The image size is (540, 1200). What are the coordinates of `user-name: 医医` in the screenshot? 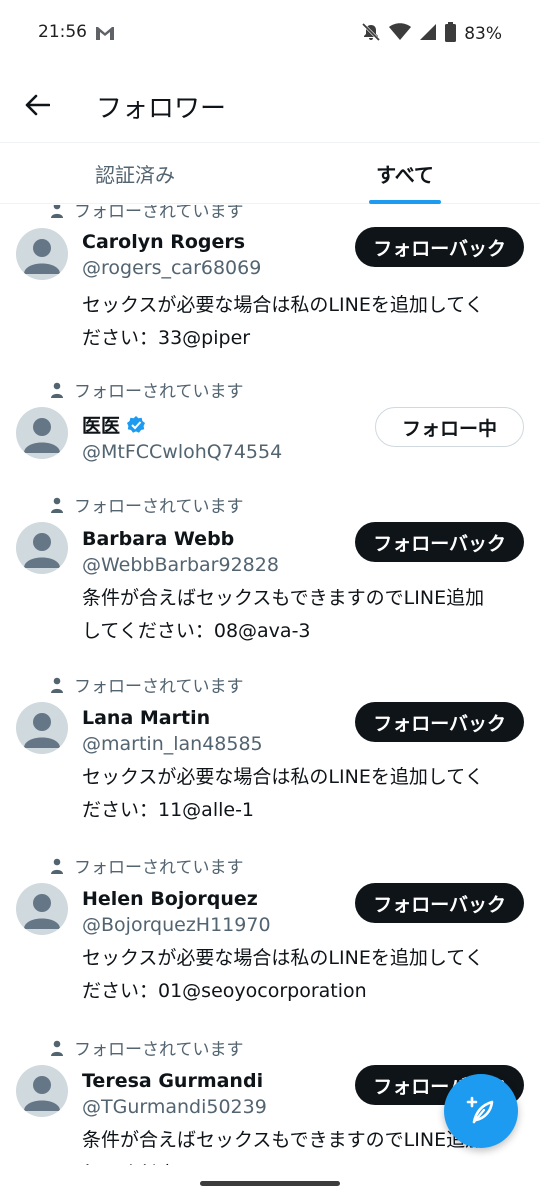 It's located at (114, 424).